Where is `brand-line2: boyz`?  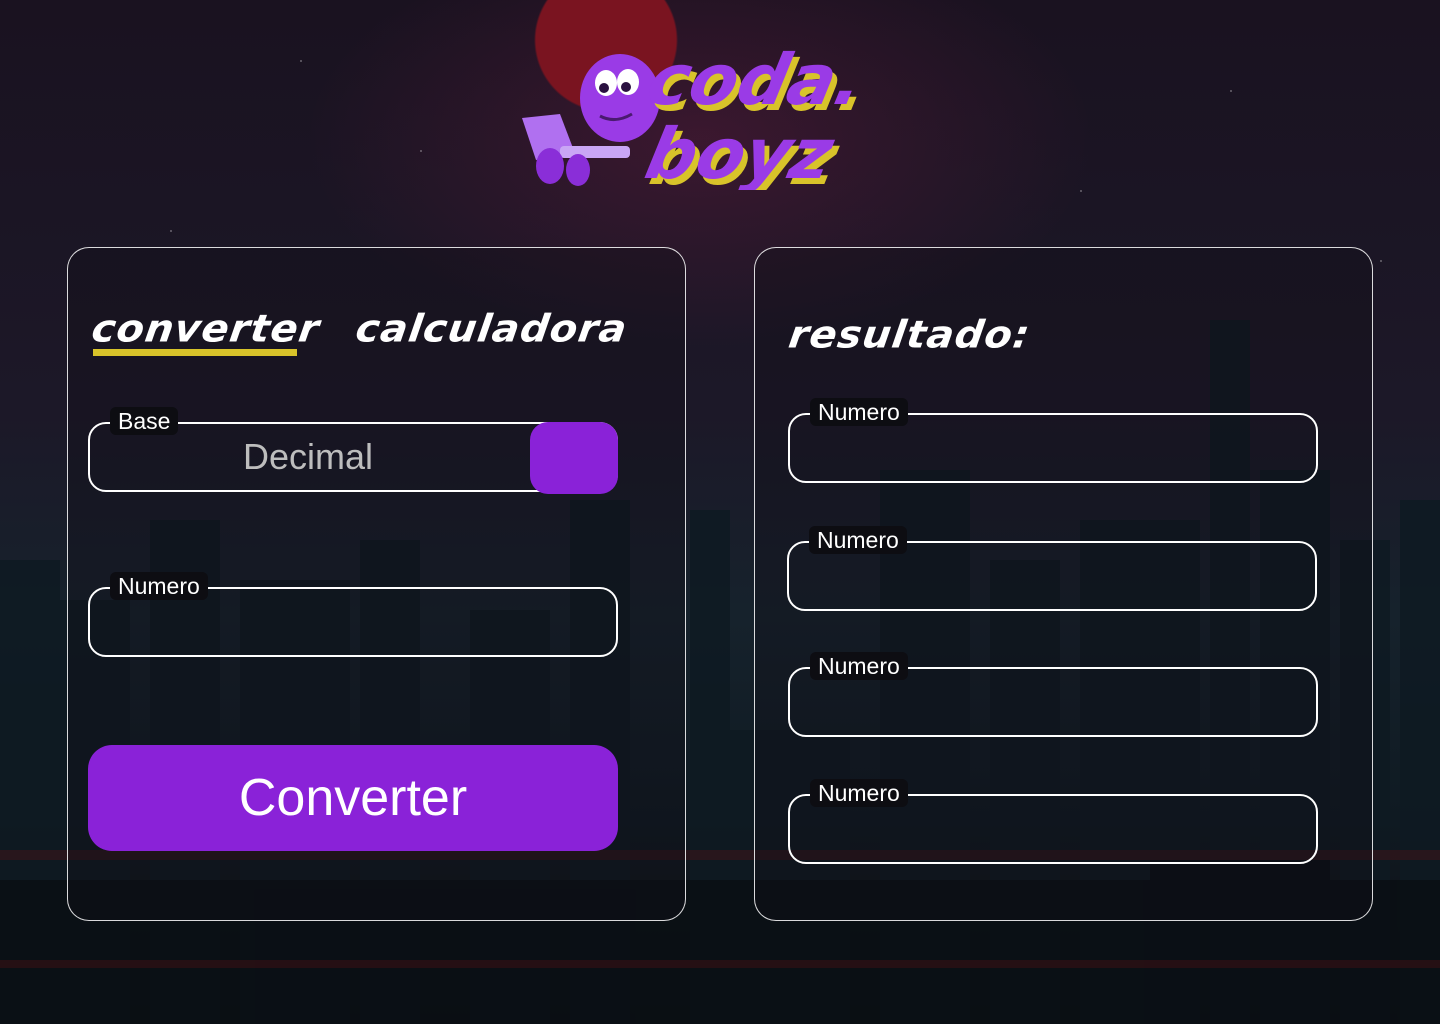
brand-line2: boyz is located at coordinates (740, 151).